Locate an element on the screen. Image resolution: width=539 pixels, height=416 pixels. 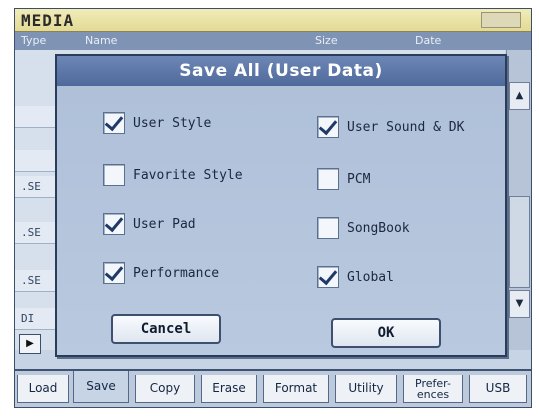
option-label: User Sound & DK is located at coordinates (406, 127).